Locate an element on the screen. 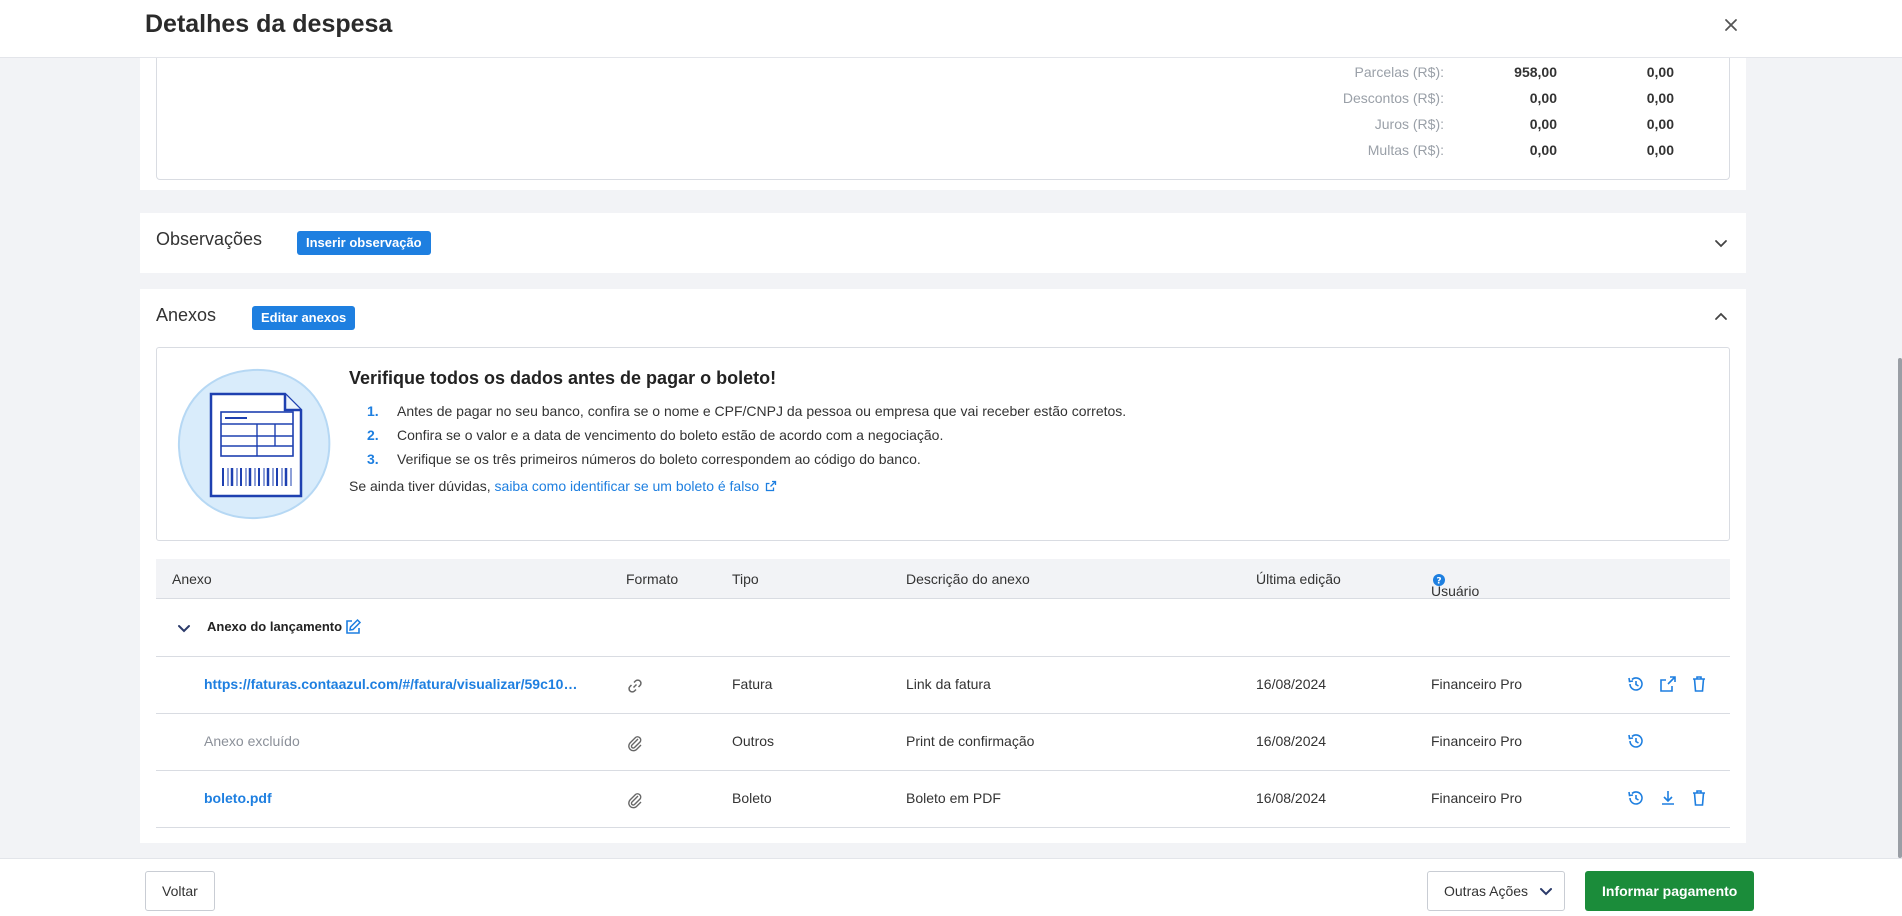 The image size is (1902, 916). link-icon is located at coordinates (635, 686).